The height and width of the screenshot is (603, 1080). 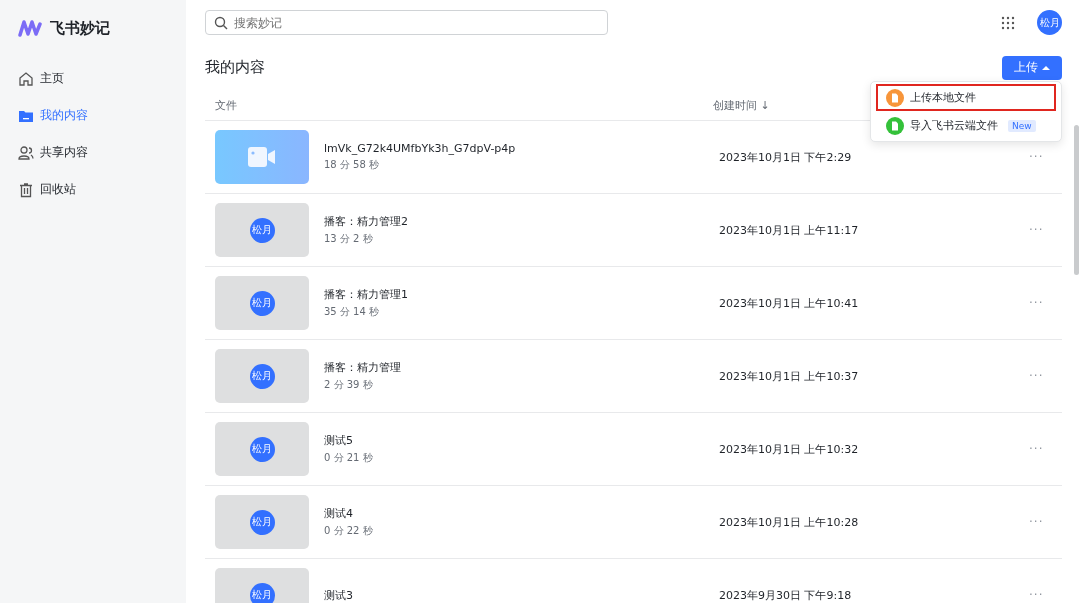 I want to click on upload-button: 上传, so click(x=1032, y=67).